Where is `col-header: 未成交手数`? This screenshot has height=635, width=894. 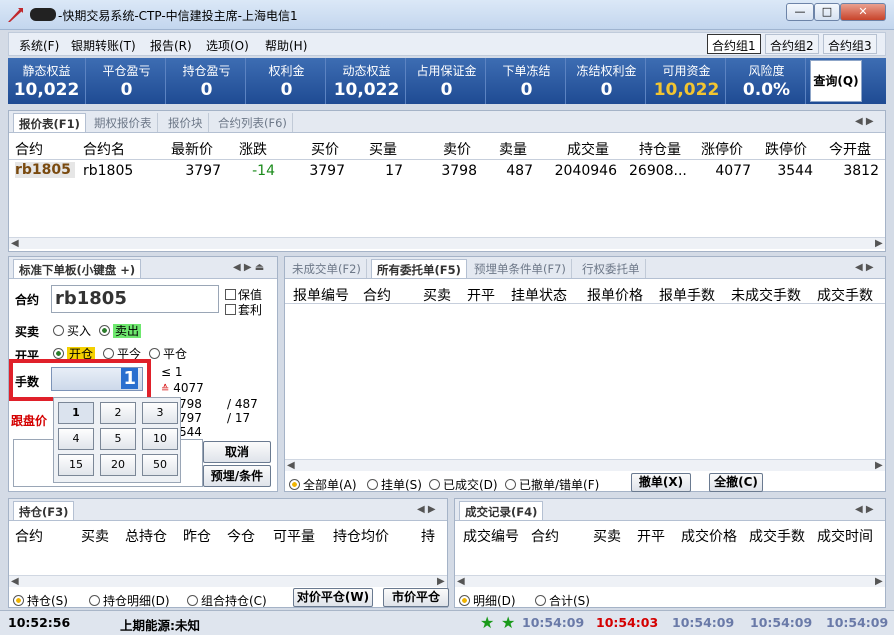 col-header: 未成交手数 is located at coordinates (766, 295).